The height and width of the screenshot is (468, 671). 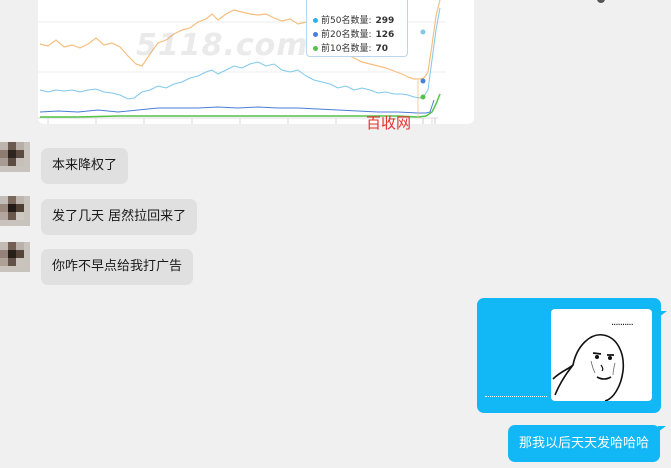 I want to click on point-top50, so click(x=423, y=32).